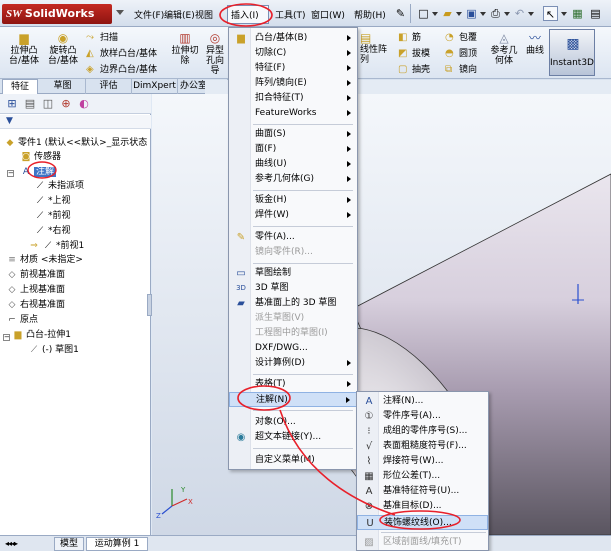 The width and height of the screenshot is (611, 551). I want to click on insert-menu-item: FeatureWorks, so click(293, 113).